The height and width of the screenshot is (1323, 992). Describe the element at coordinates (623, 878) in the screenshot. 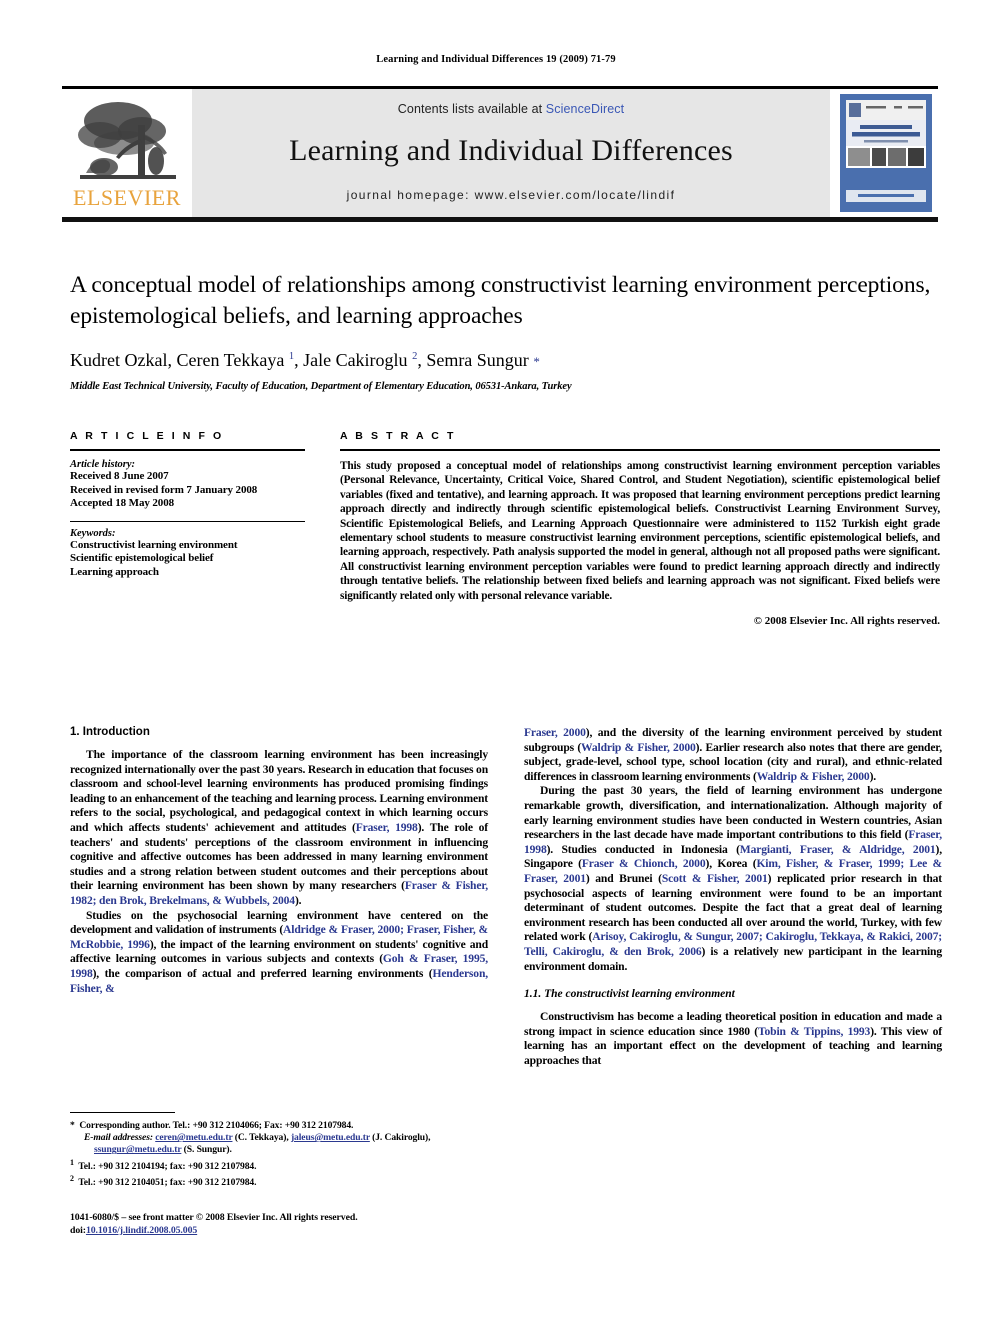

I see `text-run: ) and Brunei (` at that location.